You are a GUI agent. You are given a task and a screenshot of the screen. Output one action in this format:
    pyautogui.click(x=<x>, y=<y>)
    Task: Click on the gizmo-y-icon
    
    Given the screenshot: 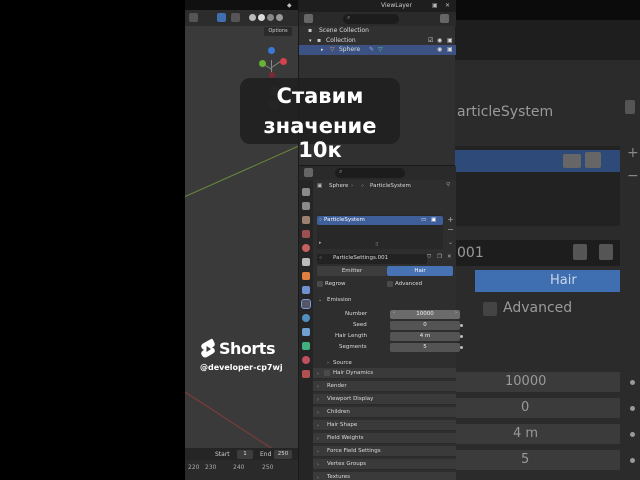 What is the action you would take?
    pyautogui.click(x=262, y=63)
    